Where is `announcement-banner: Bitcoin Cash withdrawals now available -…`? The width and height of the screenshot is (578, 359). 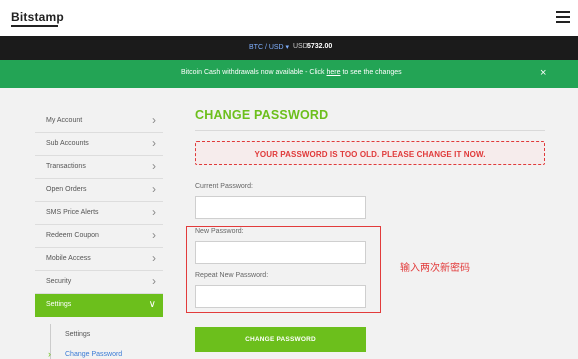
announcement-banner: Bitcoin Cash withdrawals now available -… is located at coordinates (289, 74).